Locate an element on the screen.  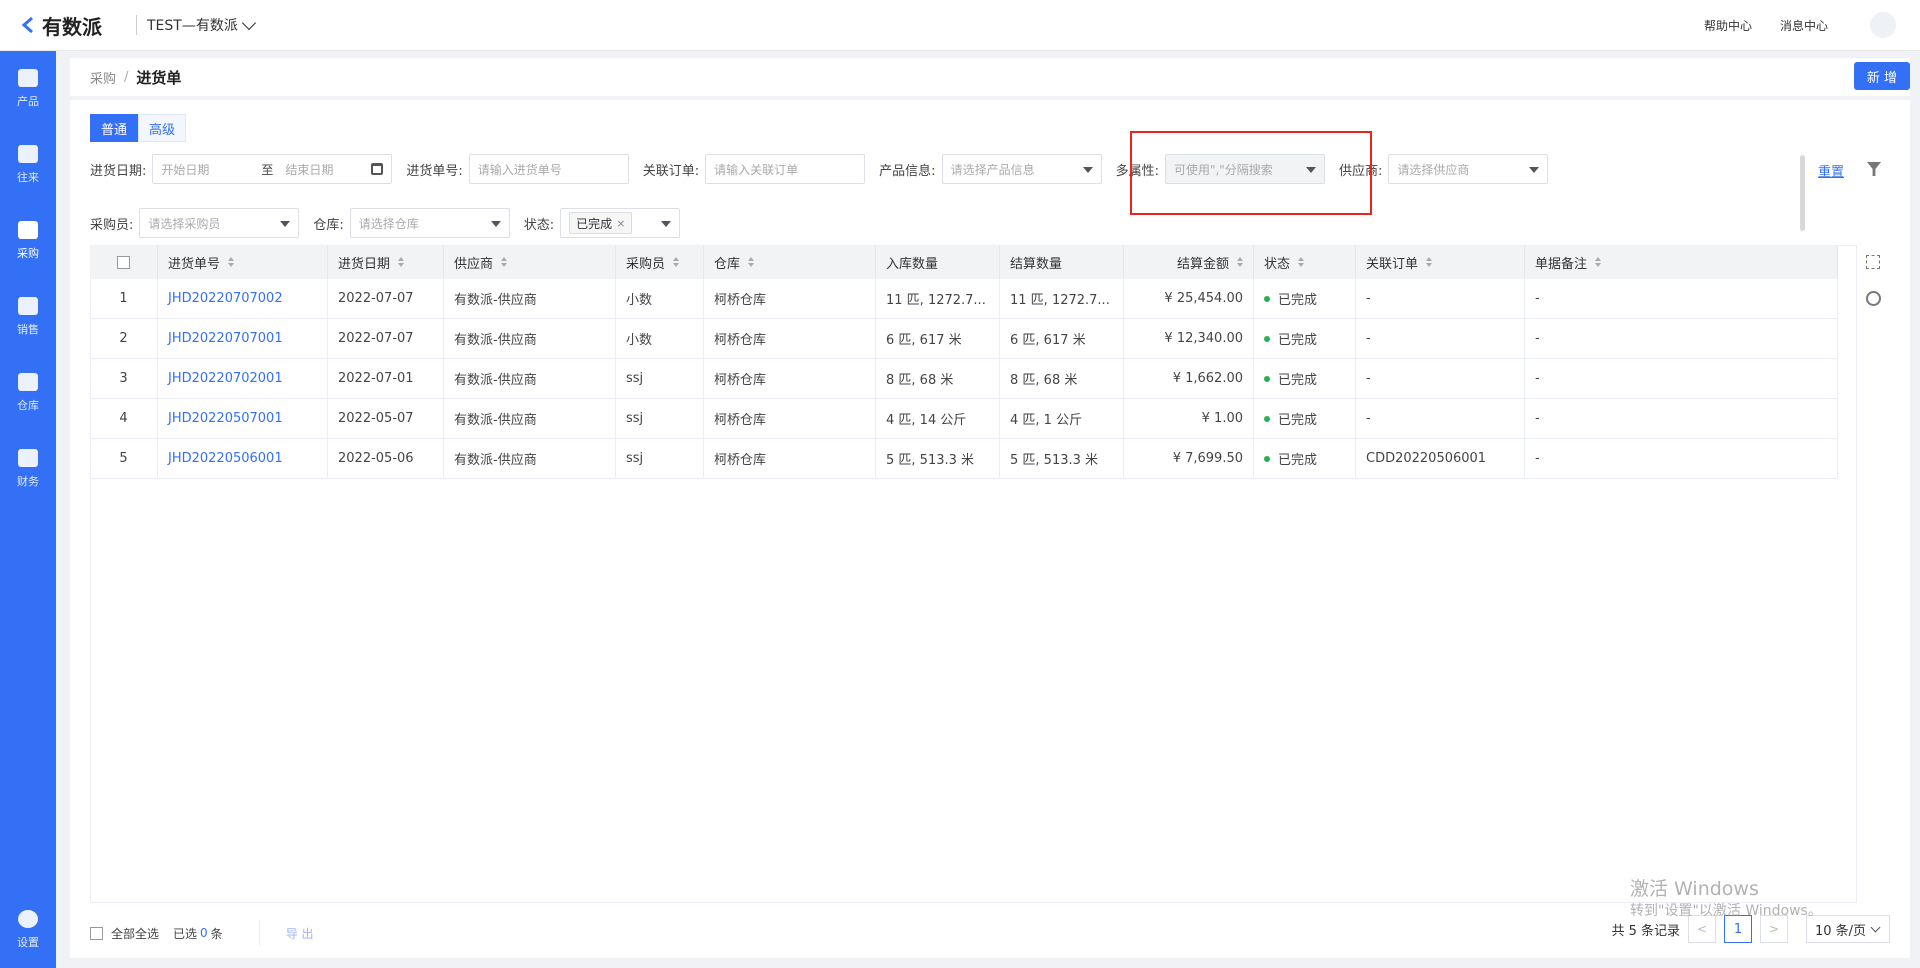
order-no-link-cell: JHD20220507001 is located at coordinates (243, 418).